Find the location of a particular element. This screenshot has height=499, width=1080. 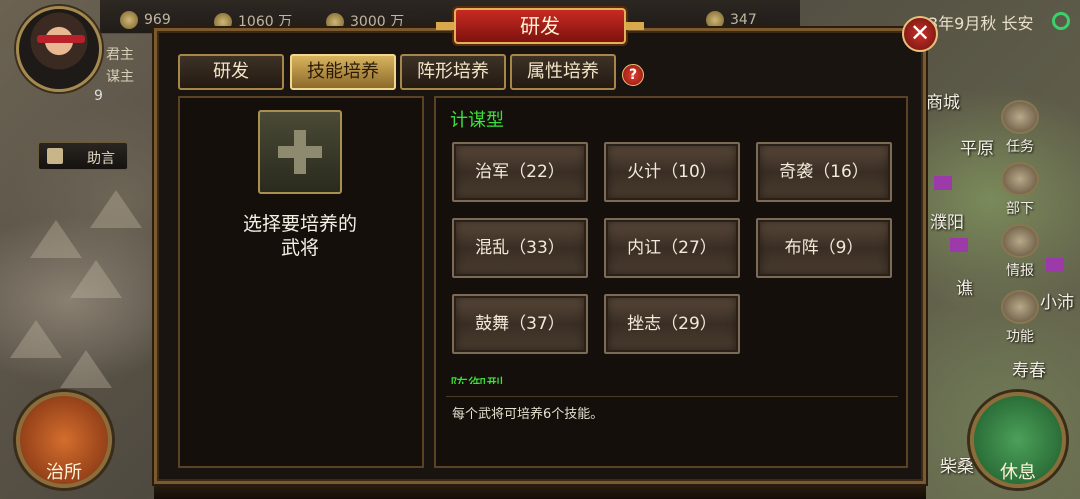

functions-button: 功能 is located at coordinates (1020, 318).